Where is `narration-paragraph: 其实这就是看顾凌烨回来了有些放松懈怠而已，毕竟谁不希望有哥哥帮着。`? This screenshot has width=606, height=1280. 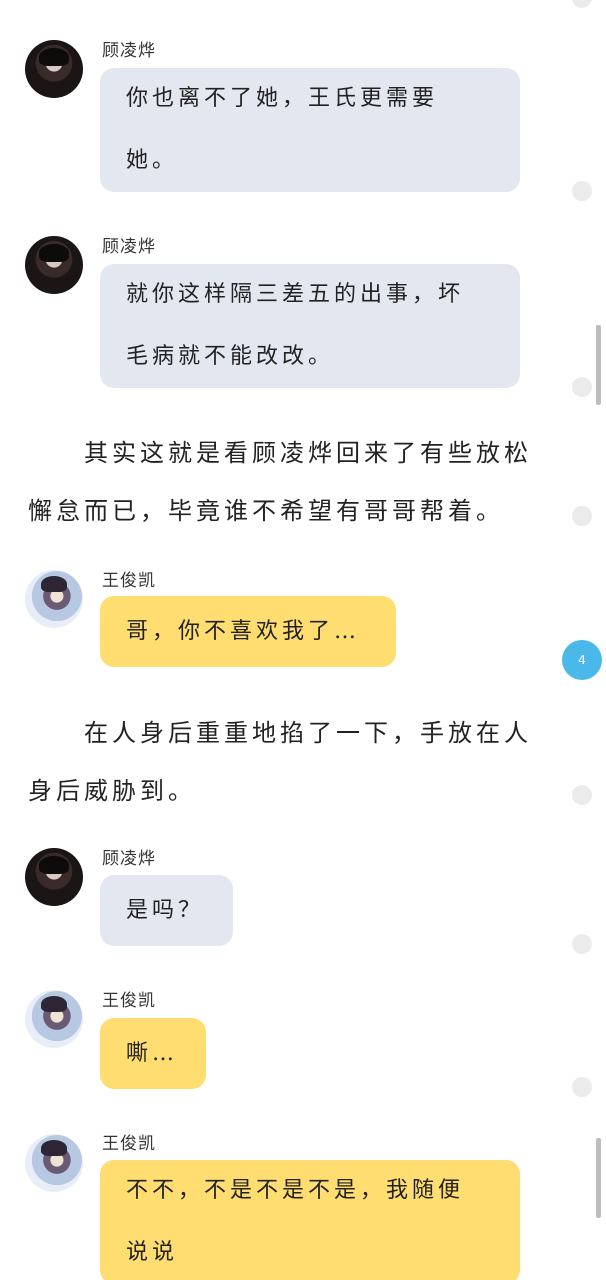 narration-paragraph: 其实这就是看顾凌烨回来了有些放松懈怠而已，毕竟谁不希望有哥哥帮着。 is located at coordinates (280, 482).